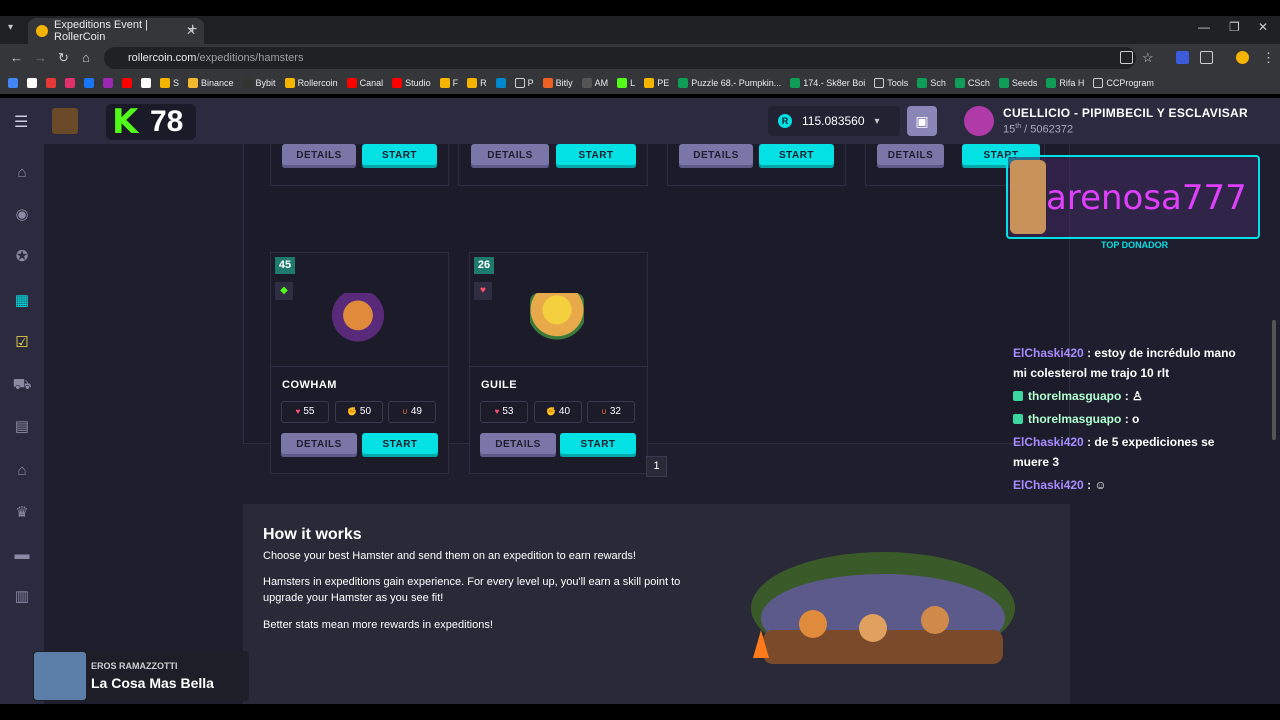 The image size is (1280, 720). Describe the element at coordinates (22, 301) in the screenshot. I see `sidebar-item-expeditions: ▦` at that location.